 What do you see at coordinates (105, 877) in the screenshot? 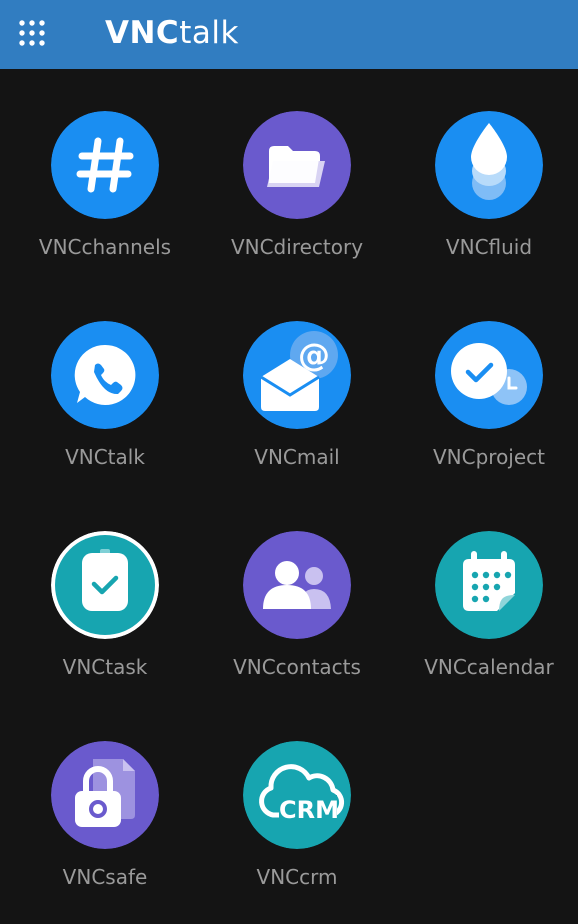
I see `app-label: VNCsafe` at bounding box center [105, 877].